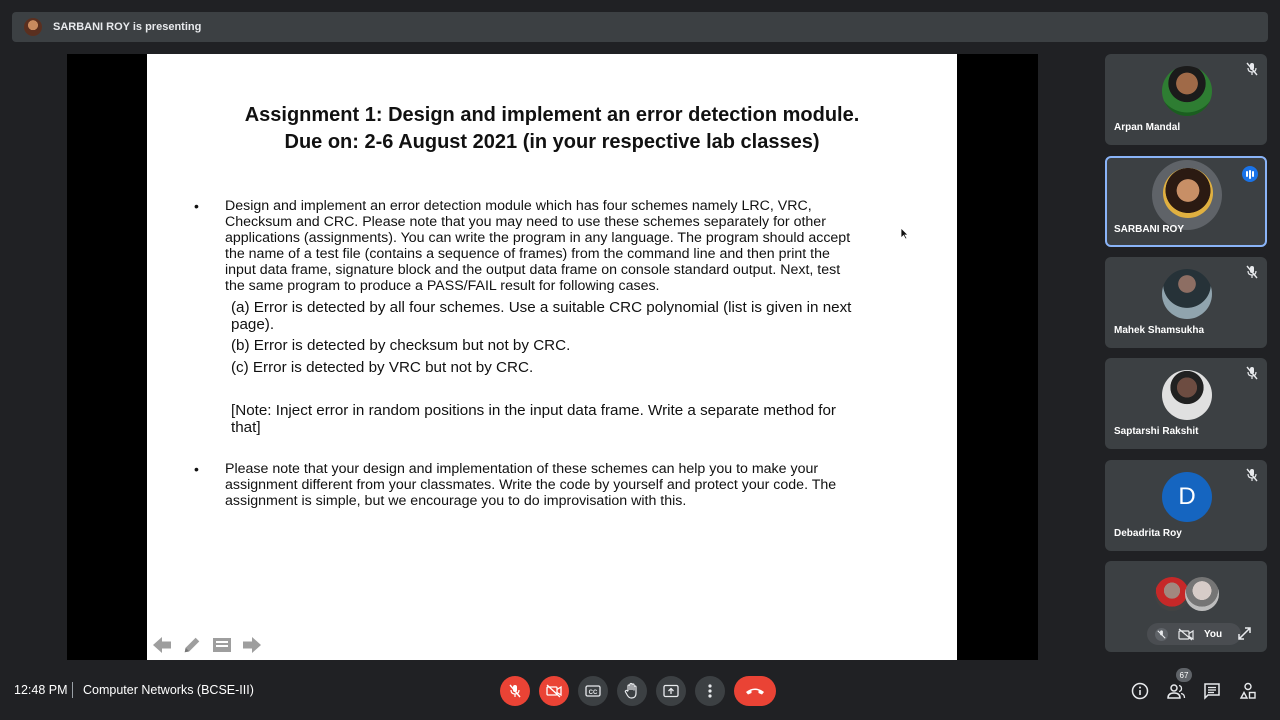 The height and width of the screenshot is (720, 1280). I want to click on participant-name: SARBANI ROY, so click(1149, 229).